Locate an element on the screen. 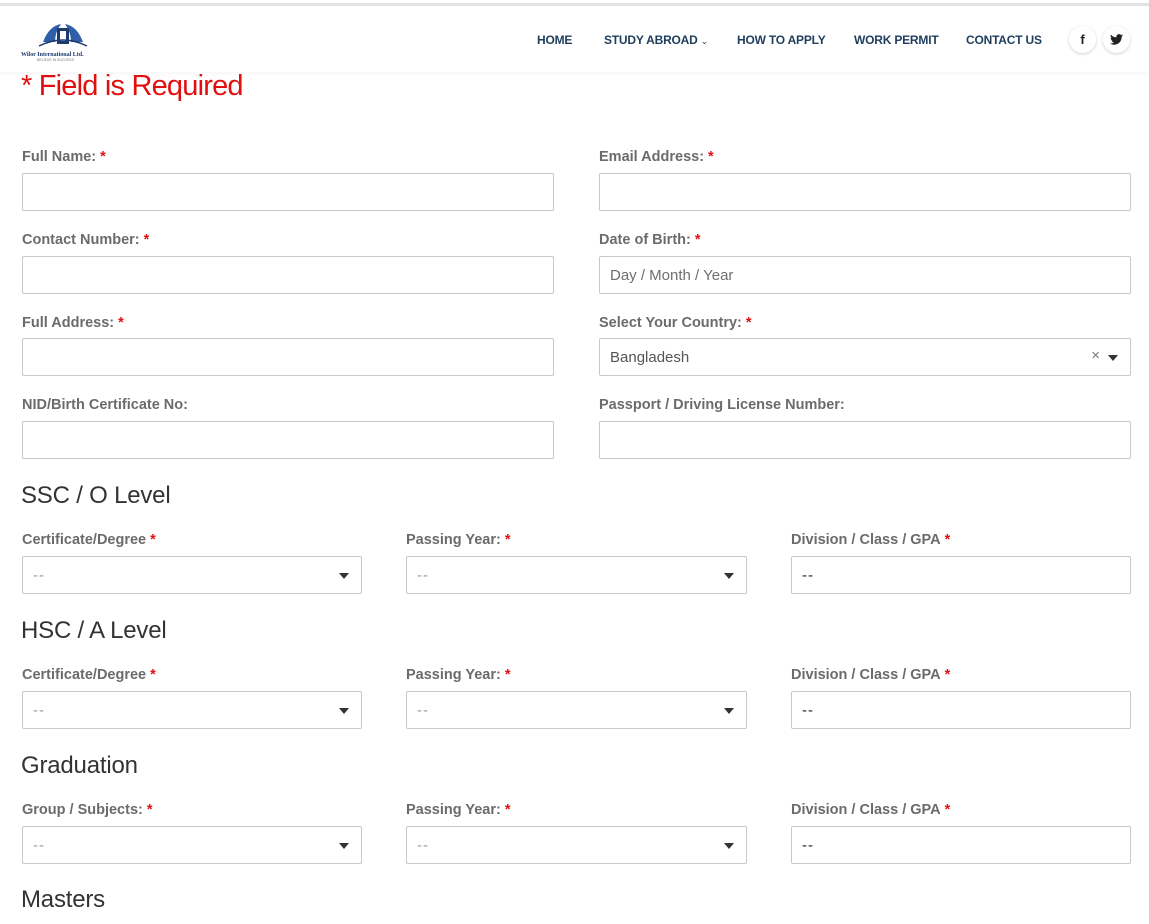 Image resolution: width=1149 pixels, height=924 pixels. graduation-section-title: Graduation is located at coordinates (79, 765).